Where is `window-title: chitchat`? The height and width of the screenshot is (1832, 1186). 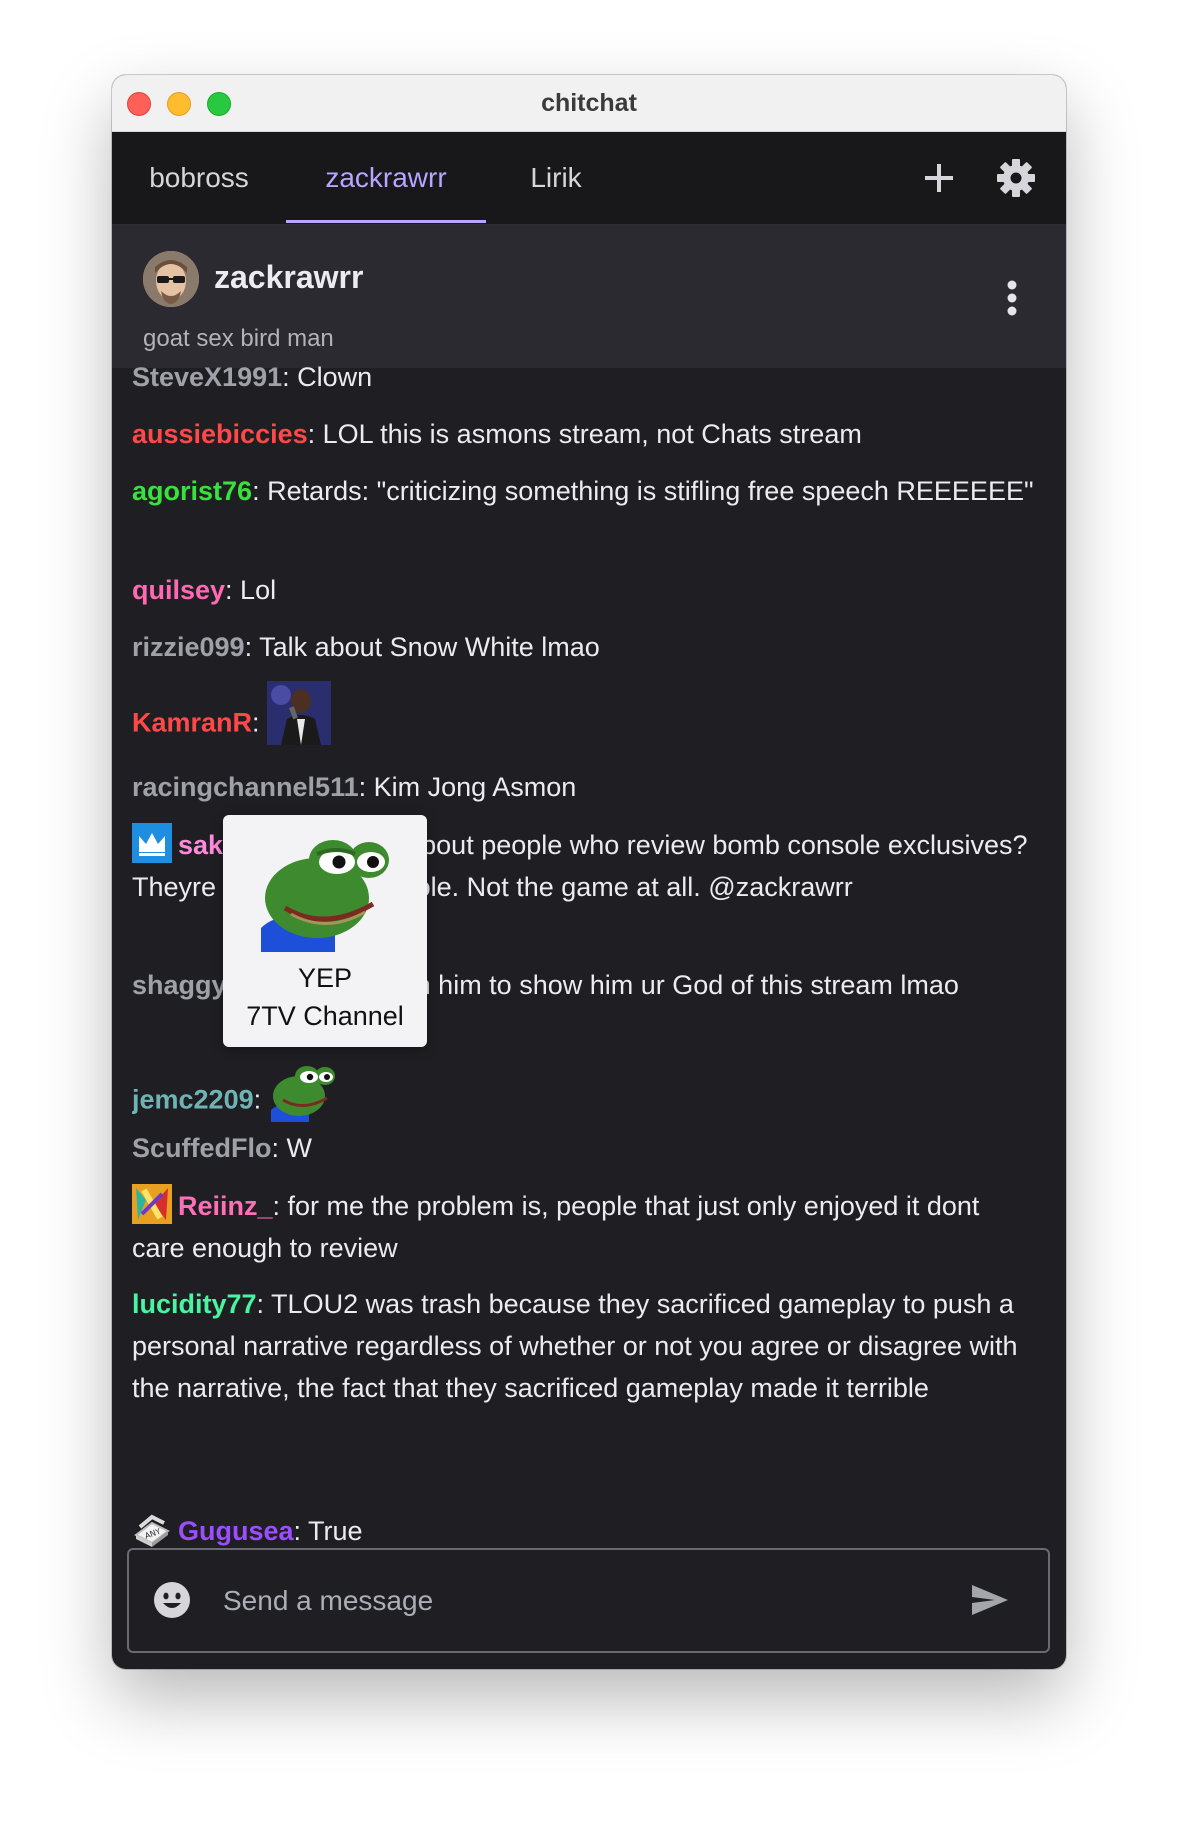
window-title: chitchat is located at coordinates (589, 103).